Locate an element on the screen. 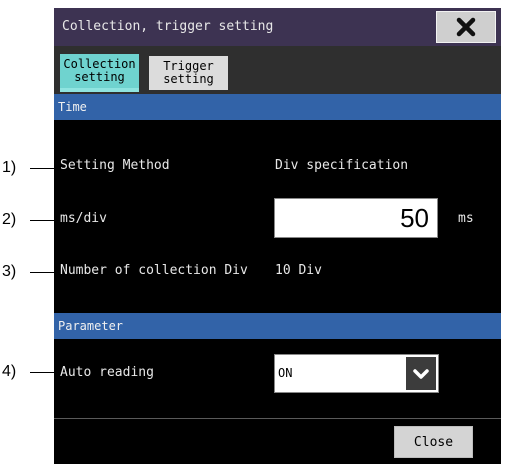 This screenshot has width=507, height=464. dialog-title: Collection, trigger setting is located at coordinates (168, 26).